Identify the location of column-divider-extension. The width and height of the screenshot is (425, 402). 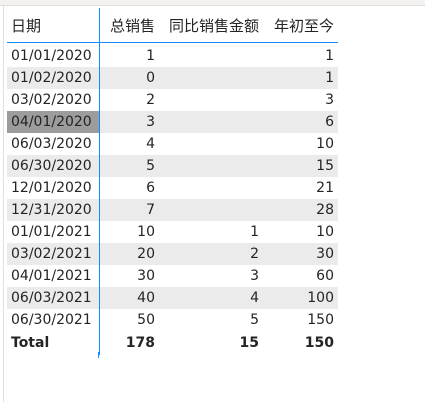
(98, 355).